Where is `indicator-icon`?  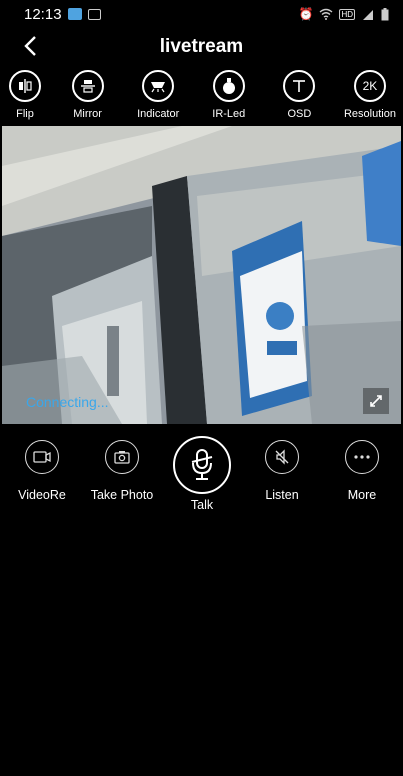 indicator-icon is located at coordinates (158, 86).